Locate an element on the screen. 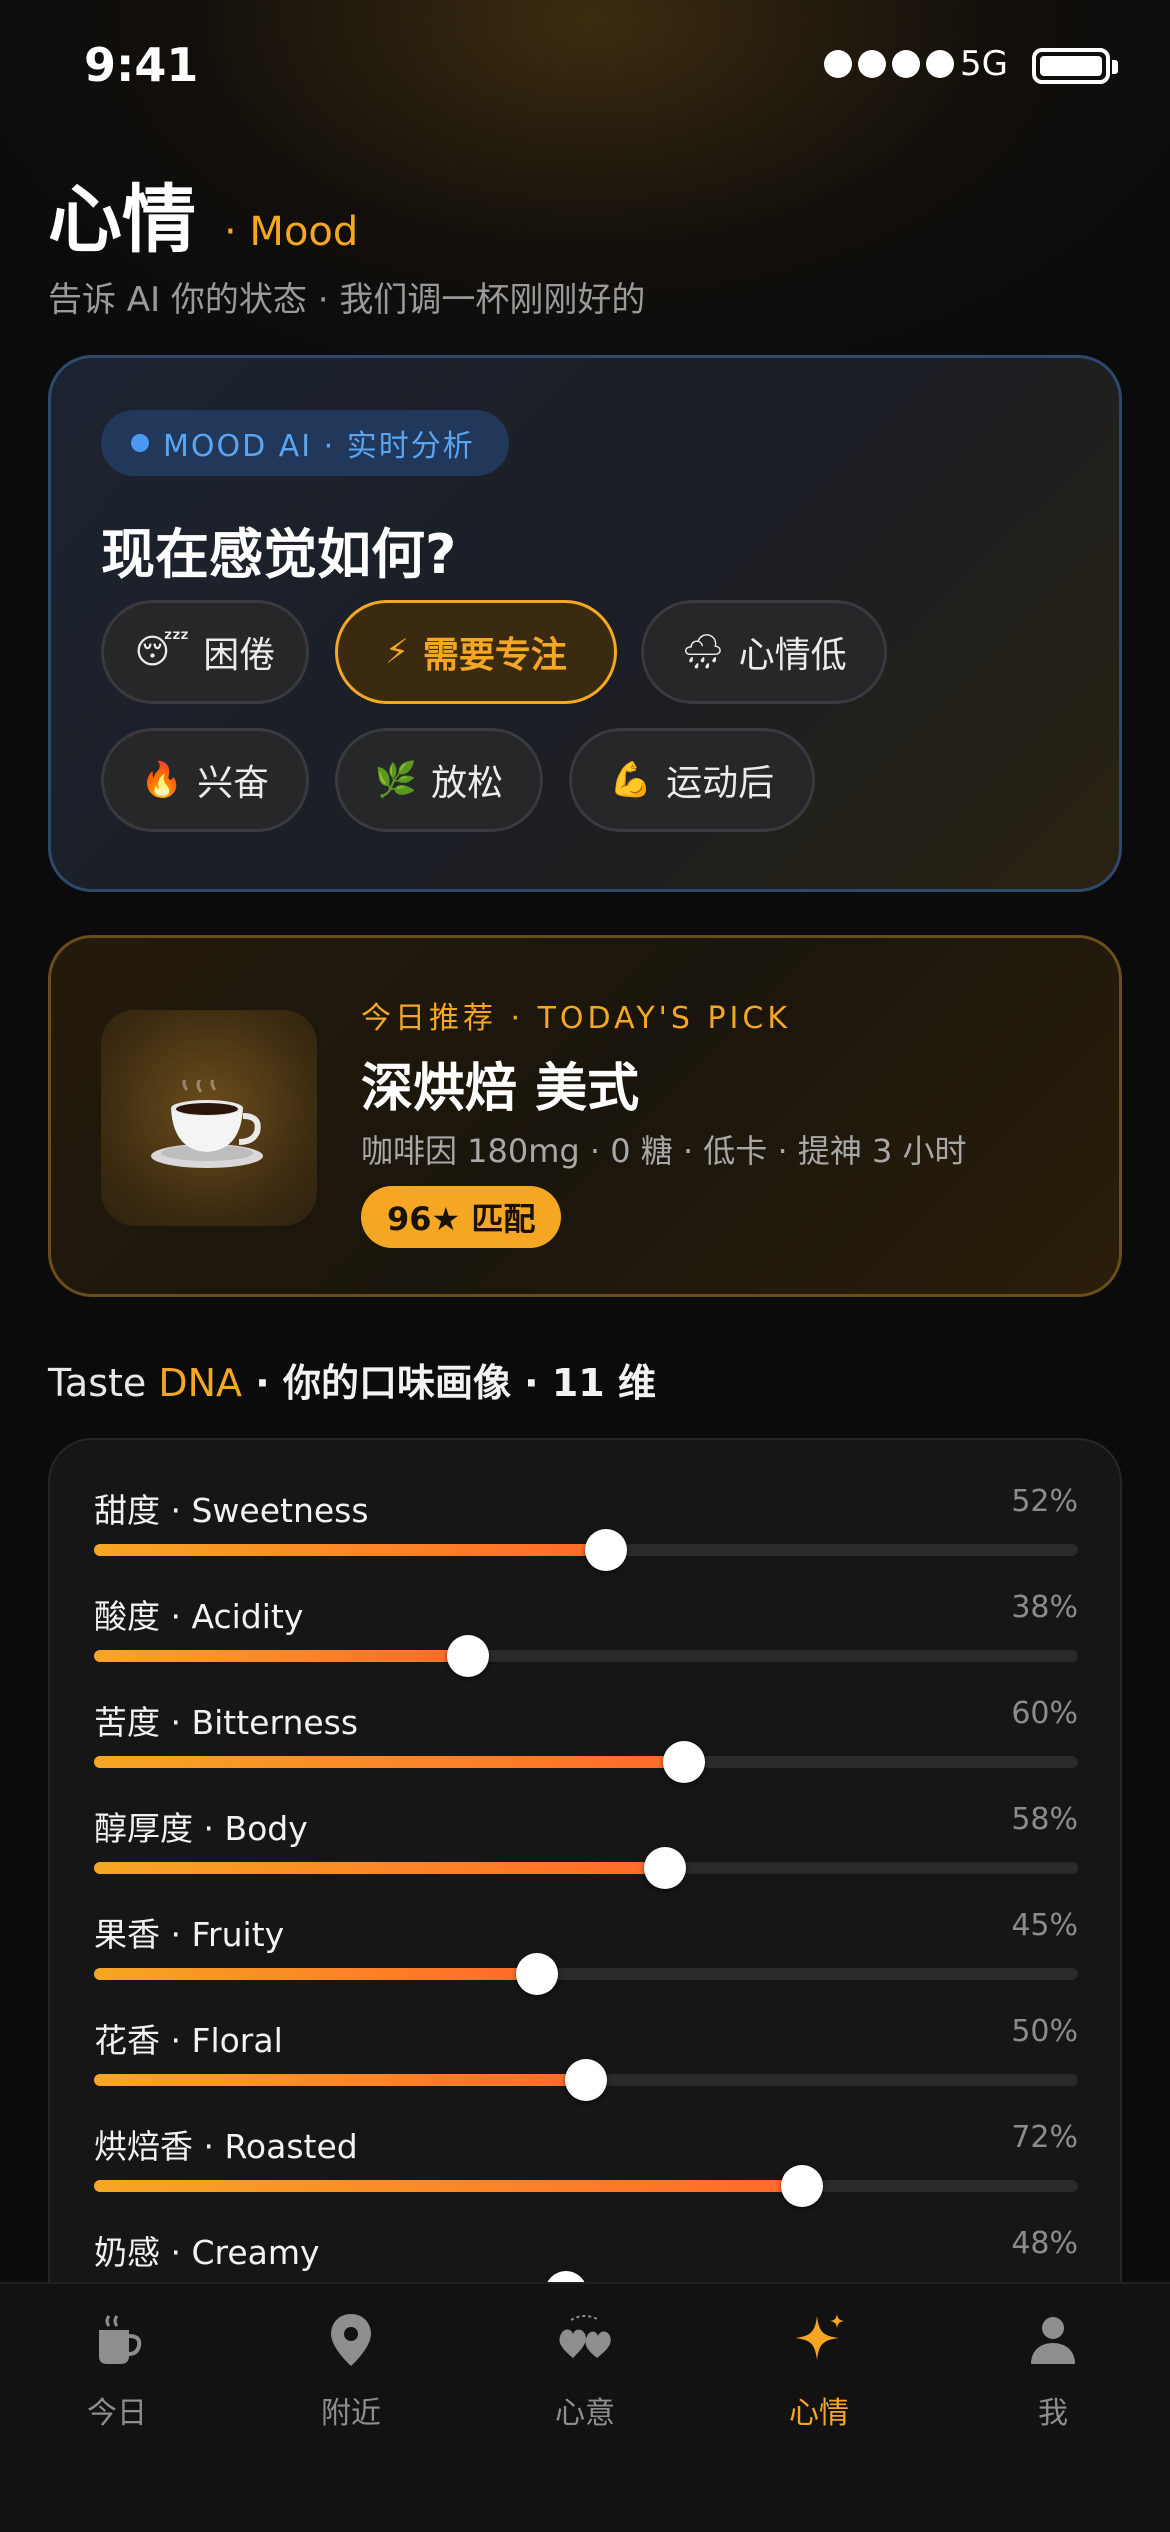 The width and height of the screenshot is (1170, 2532). taste-slider-roasted: 烘焙香 · Roasted 72% is located at coordinates (586, 2165).